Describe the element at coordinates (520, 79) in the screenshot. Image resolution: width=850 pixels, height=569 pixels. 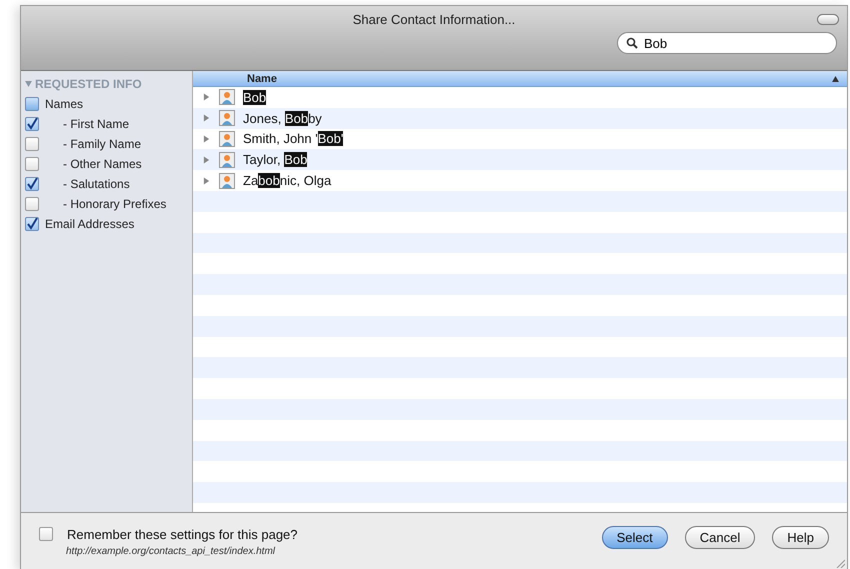
I see `column-header: Name` at that location.